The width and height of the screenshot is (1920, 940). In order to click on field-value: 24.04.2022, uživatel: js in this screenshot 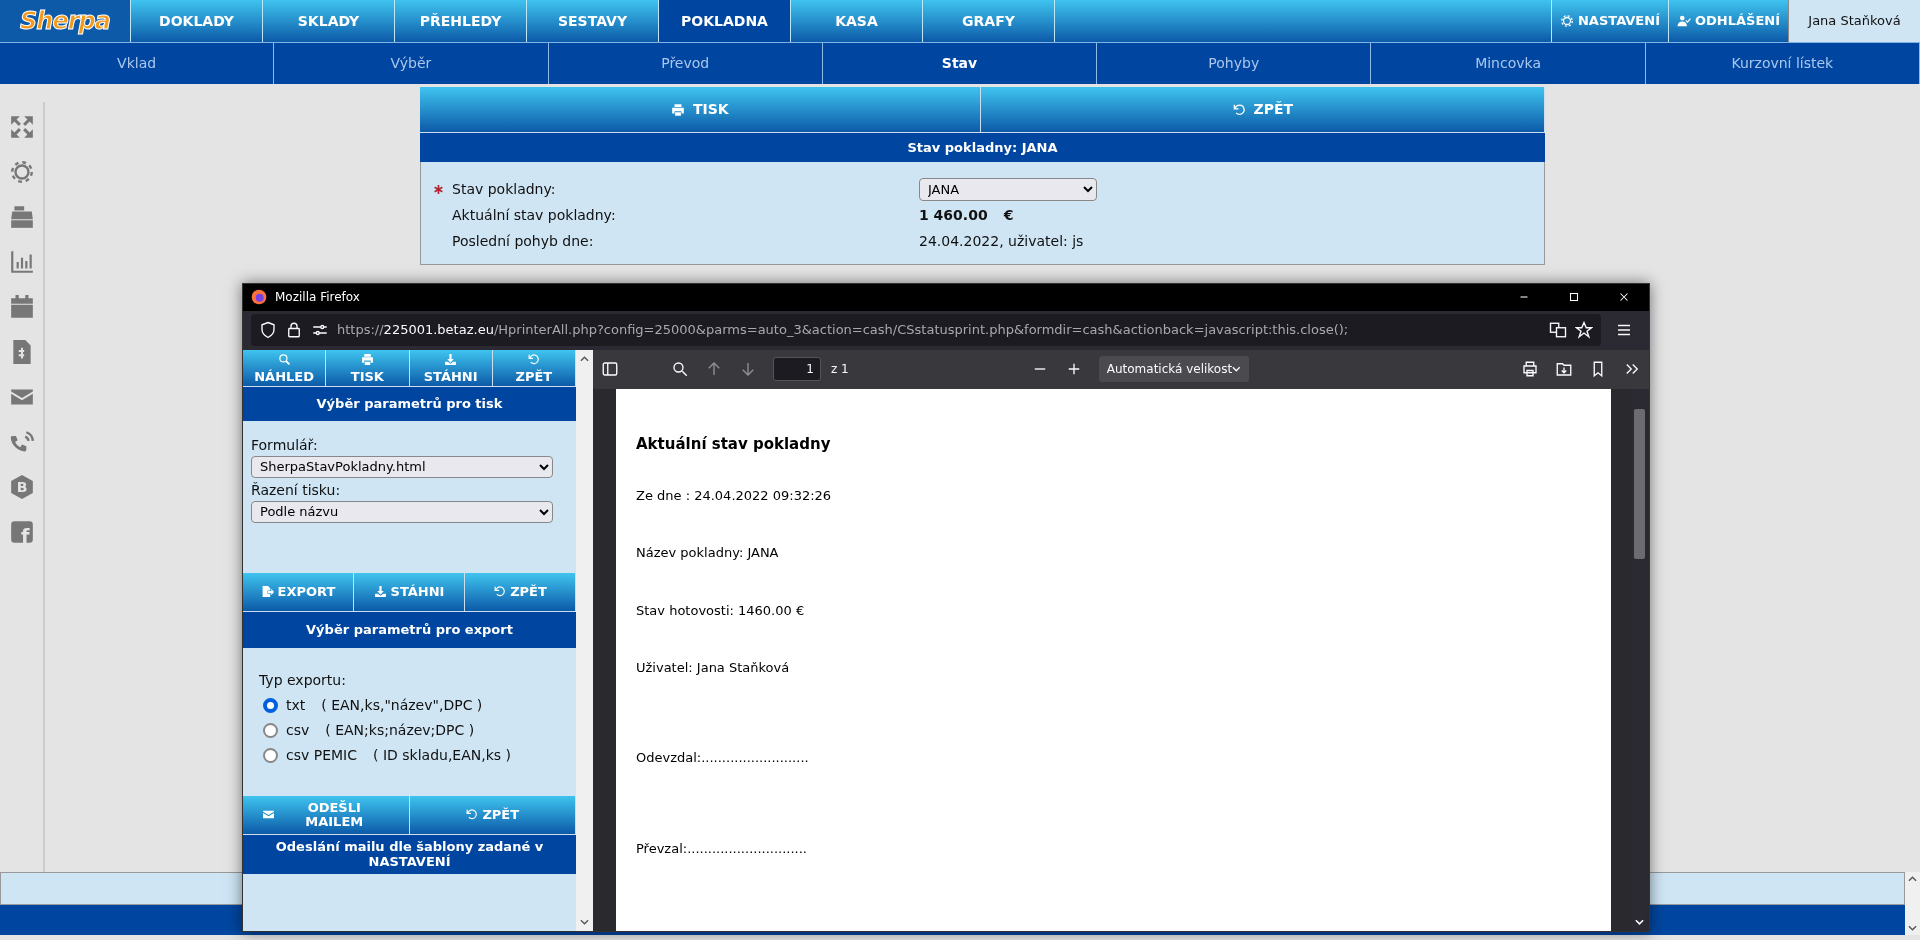, I will do `click(1001, 241)`.